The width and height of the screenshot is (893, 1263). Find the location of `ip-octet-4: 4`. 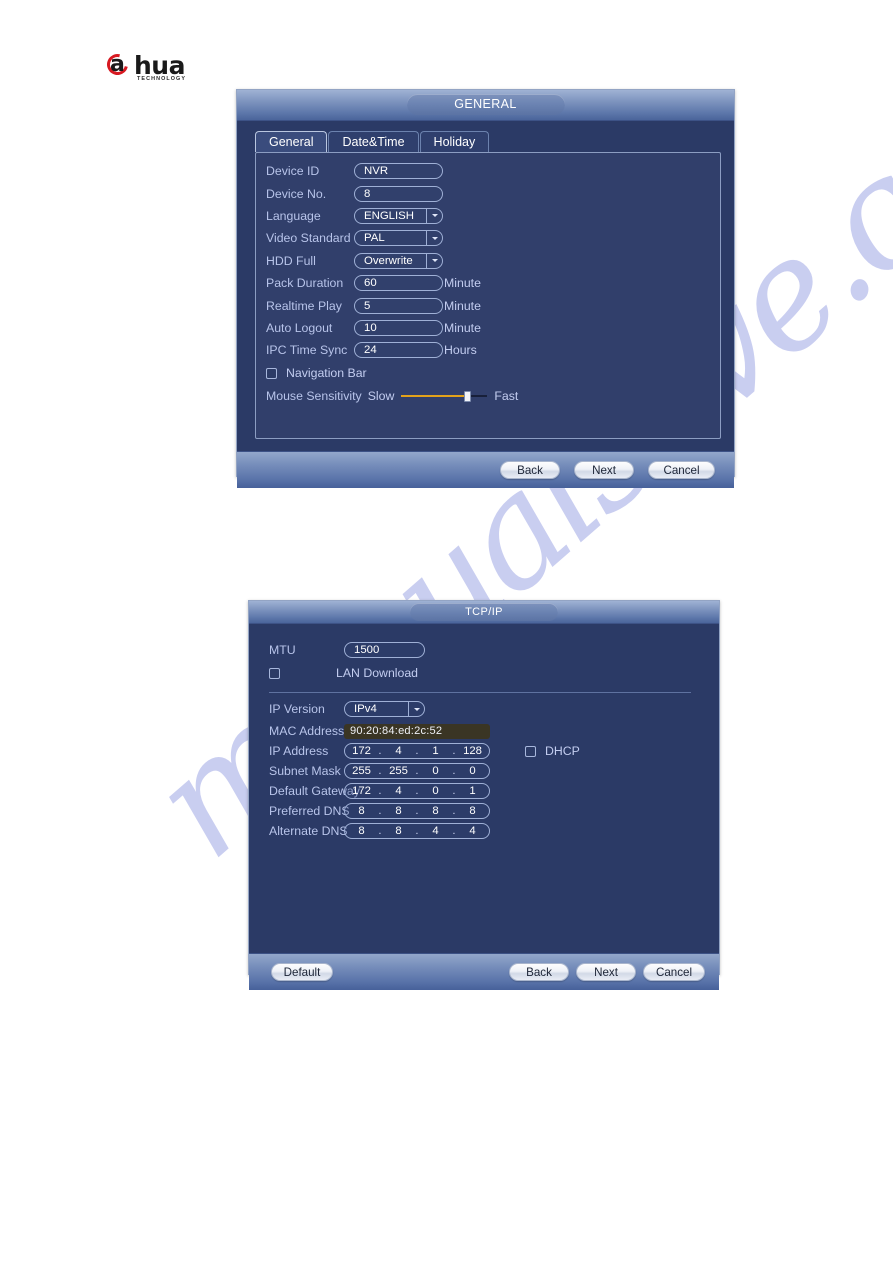

ip-octet-4: 4 is located at coordinates (472, 831).